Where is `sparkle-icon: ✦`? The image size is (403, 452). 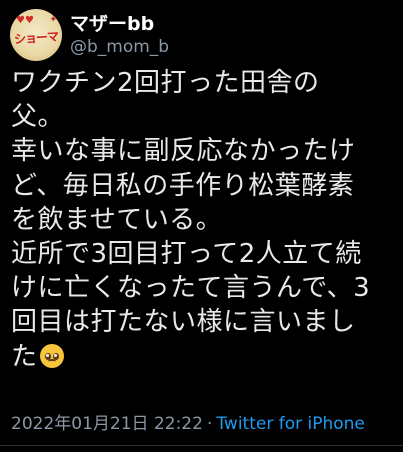 sparkle-icon: ✦ is located at coordinates (53, 20).